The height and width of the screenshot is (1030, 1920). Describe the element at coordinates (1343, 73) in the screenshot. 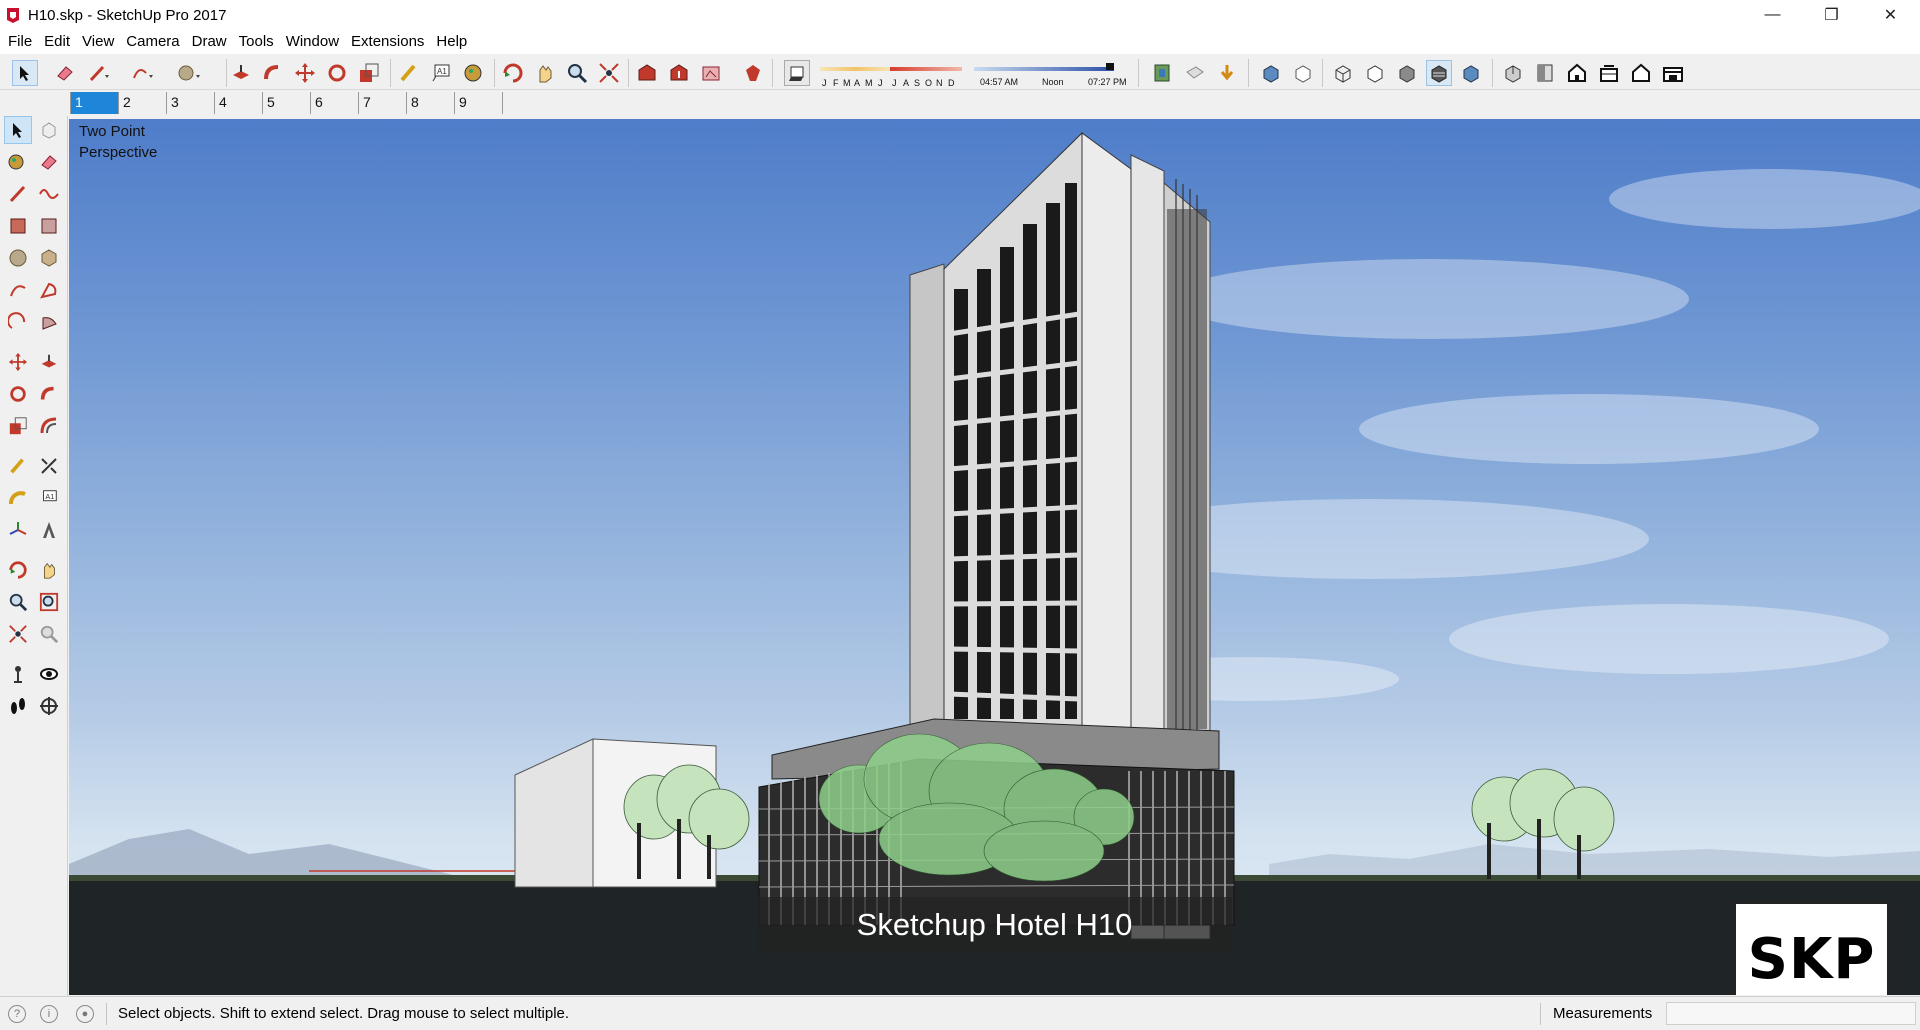

I see `wireframe-style-icon` at that location.